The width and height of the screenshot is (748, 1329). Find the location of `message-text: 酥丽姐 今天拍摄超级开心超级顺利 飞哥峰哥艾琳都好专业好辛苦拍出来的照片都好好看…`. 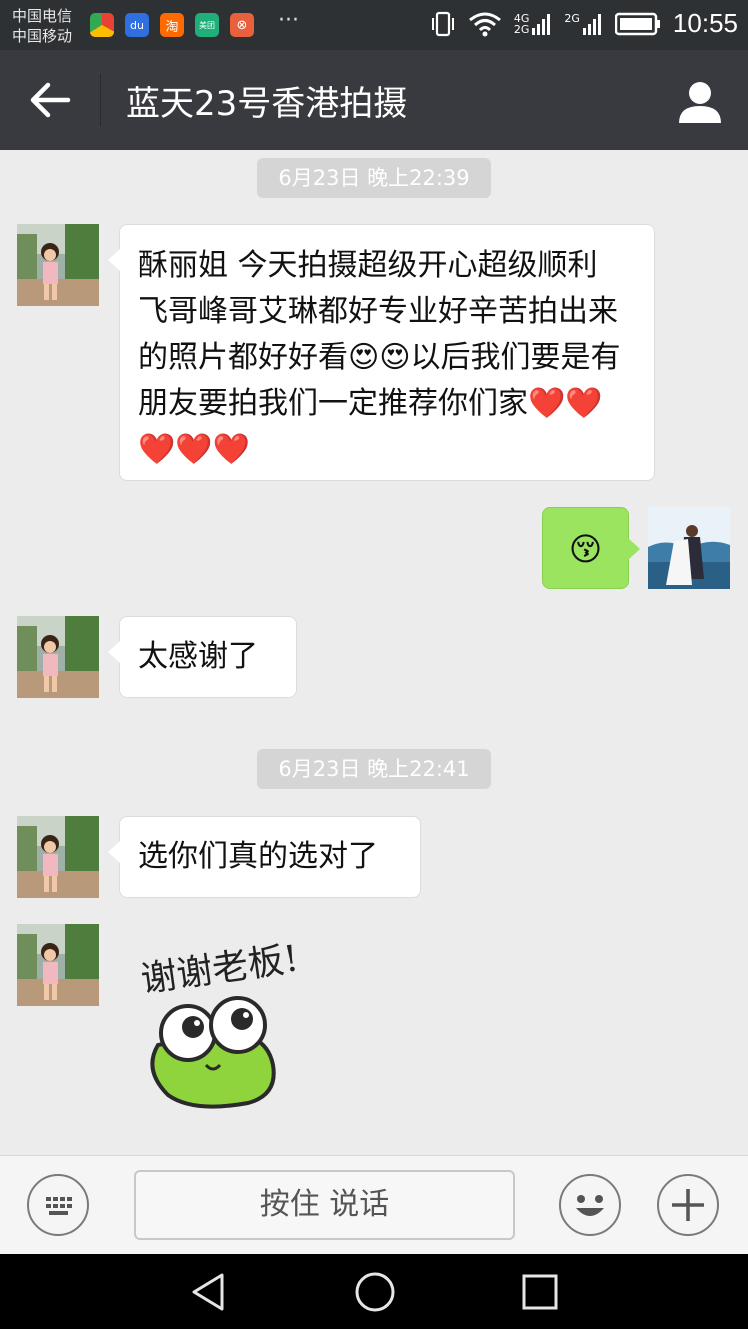

message-text: 酥丽姐 今天拍摄超级开心超级顺利 飞哥峰哥艾琳都好专业好辛苦拍出来的照片都好好看… is located at coordinates (379, 357).